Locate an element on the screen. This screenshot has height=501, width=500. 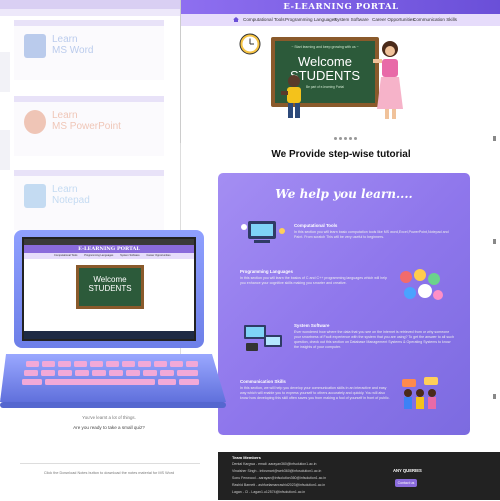
quiz-line-1: You've learnt a lot of things. is located at coordinates (109, 417).